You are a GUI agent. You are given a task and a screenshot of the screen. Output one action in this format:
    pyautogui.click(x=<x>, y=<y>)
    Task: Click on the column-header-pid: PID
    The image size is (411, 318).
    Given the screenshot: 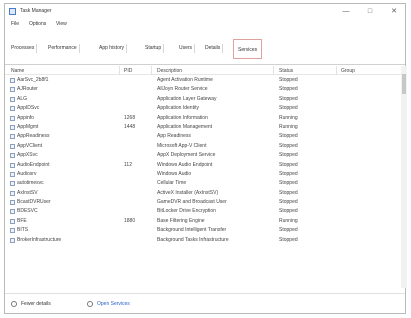 What is the action you would take?
    pyautogui.click(x=128, y=71)
    